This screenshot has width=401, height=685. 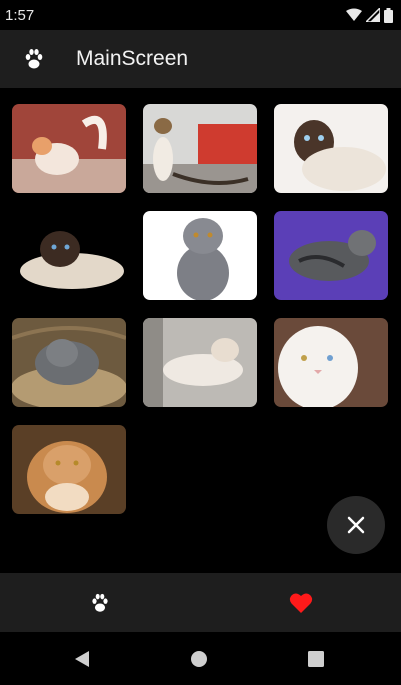 I want to click on home-button, so click(x=199, y=659).